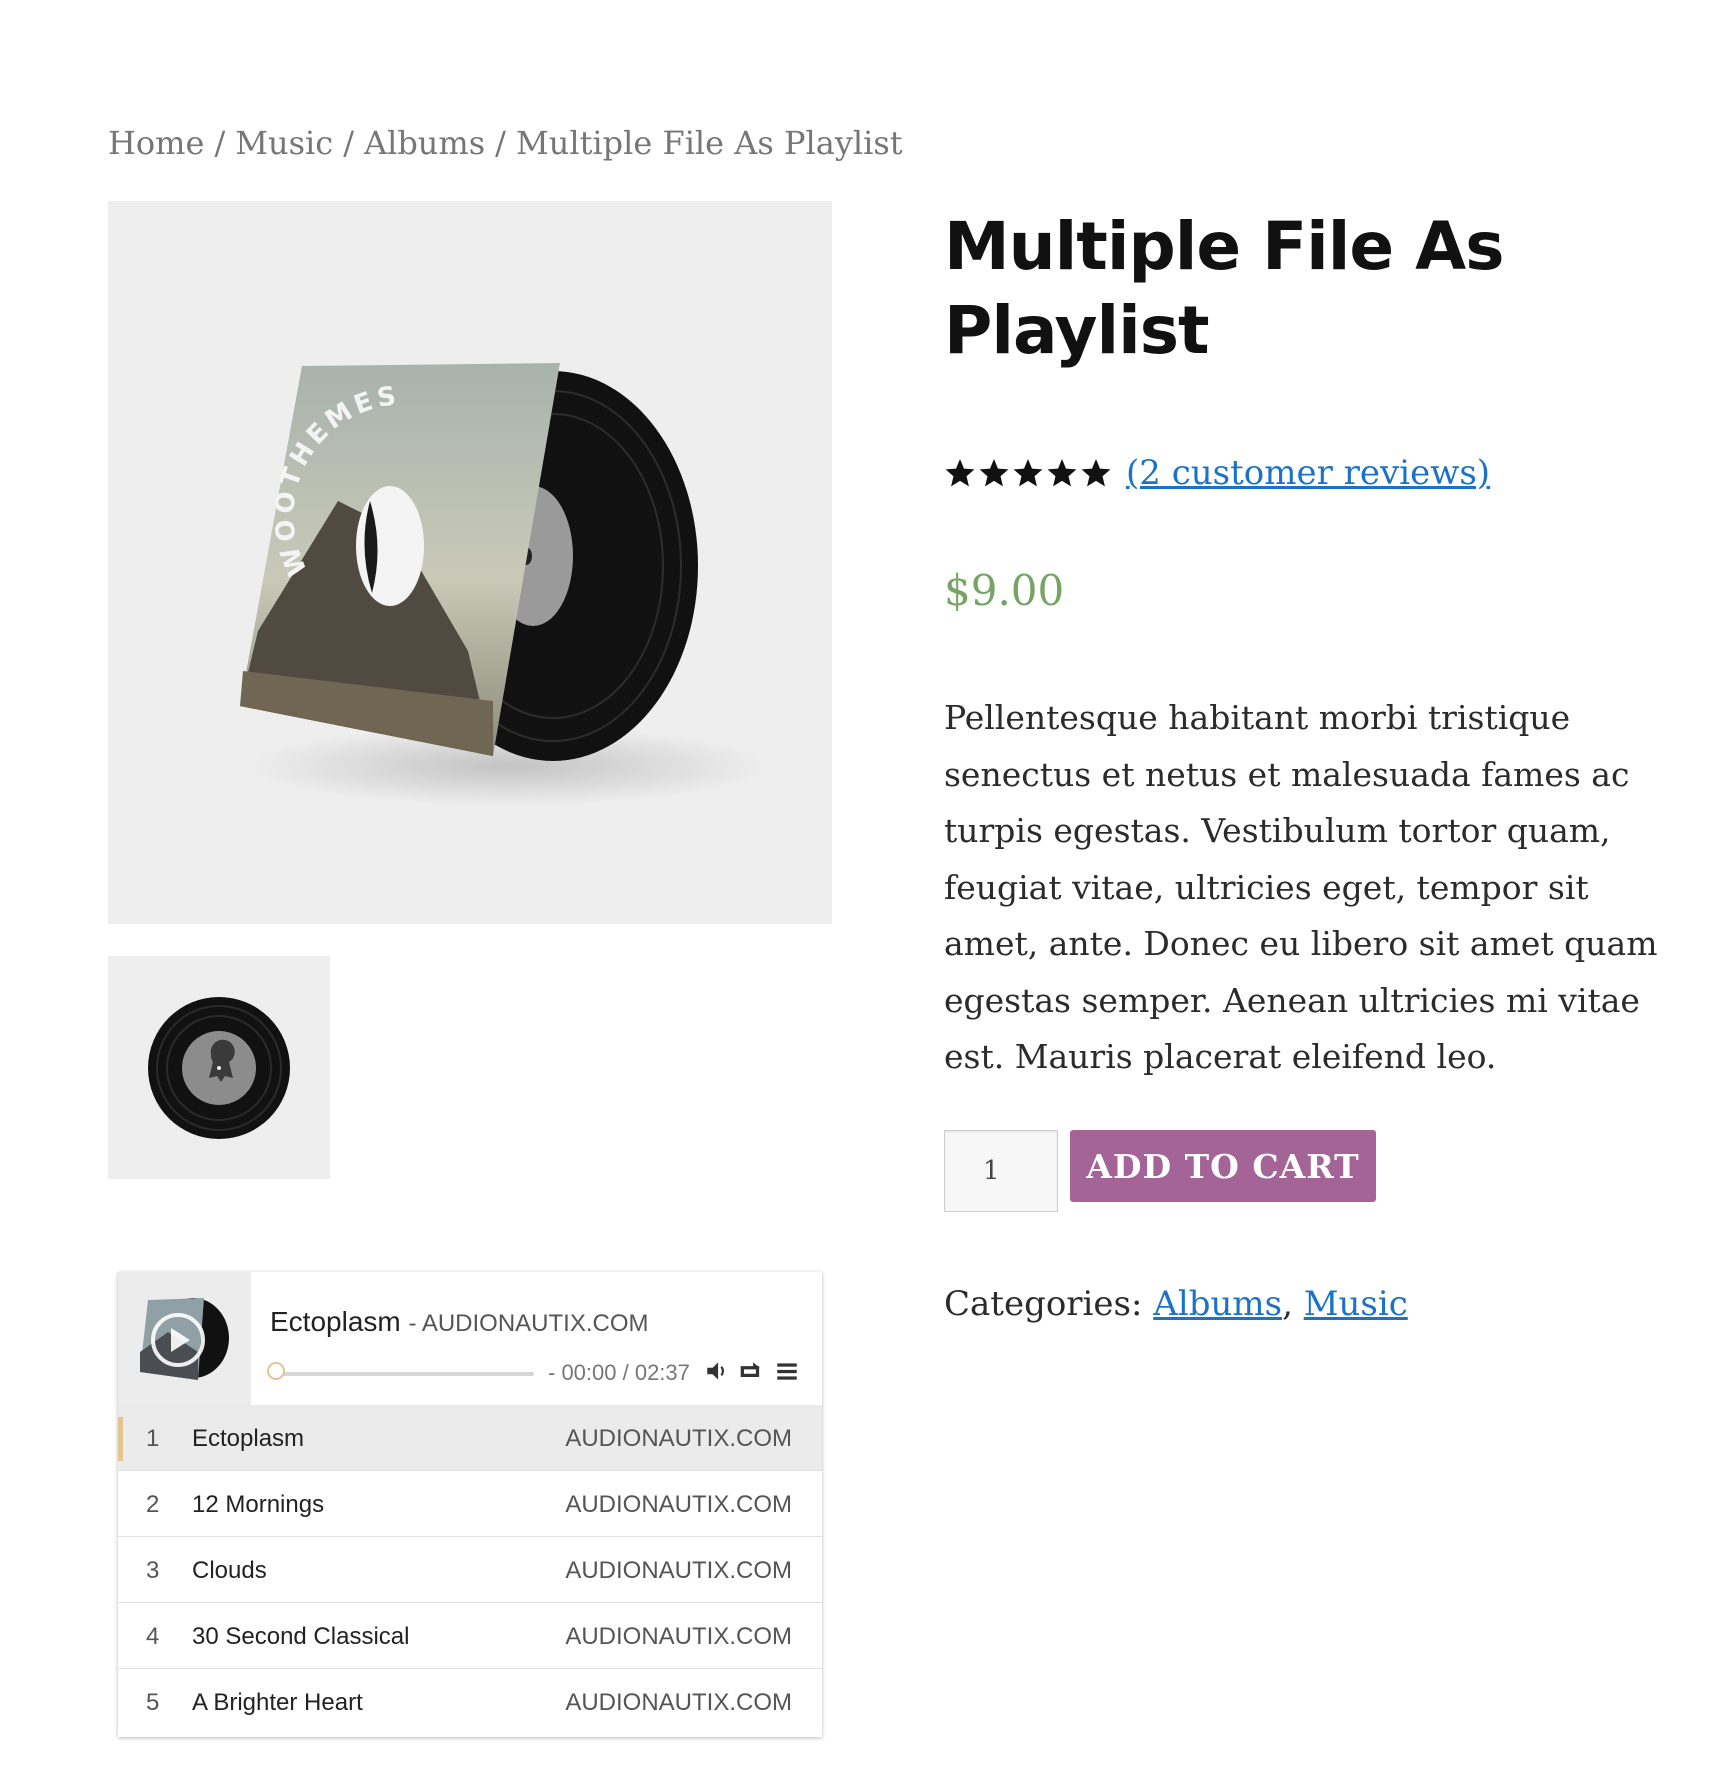 This screenshot has width=1713, height=1785. I want to click on track-title: 30 Second Classical, so click(301, 1636).